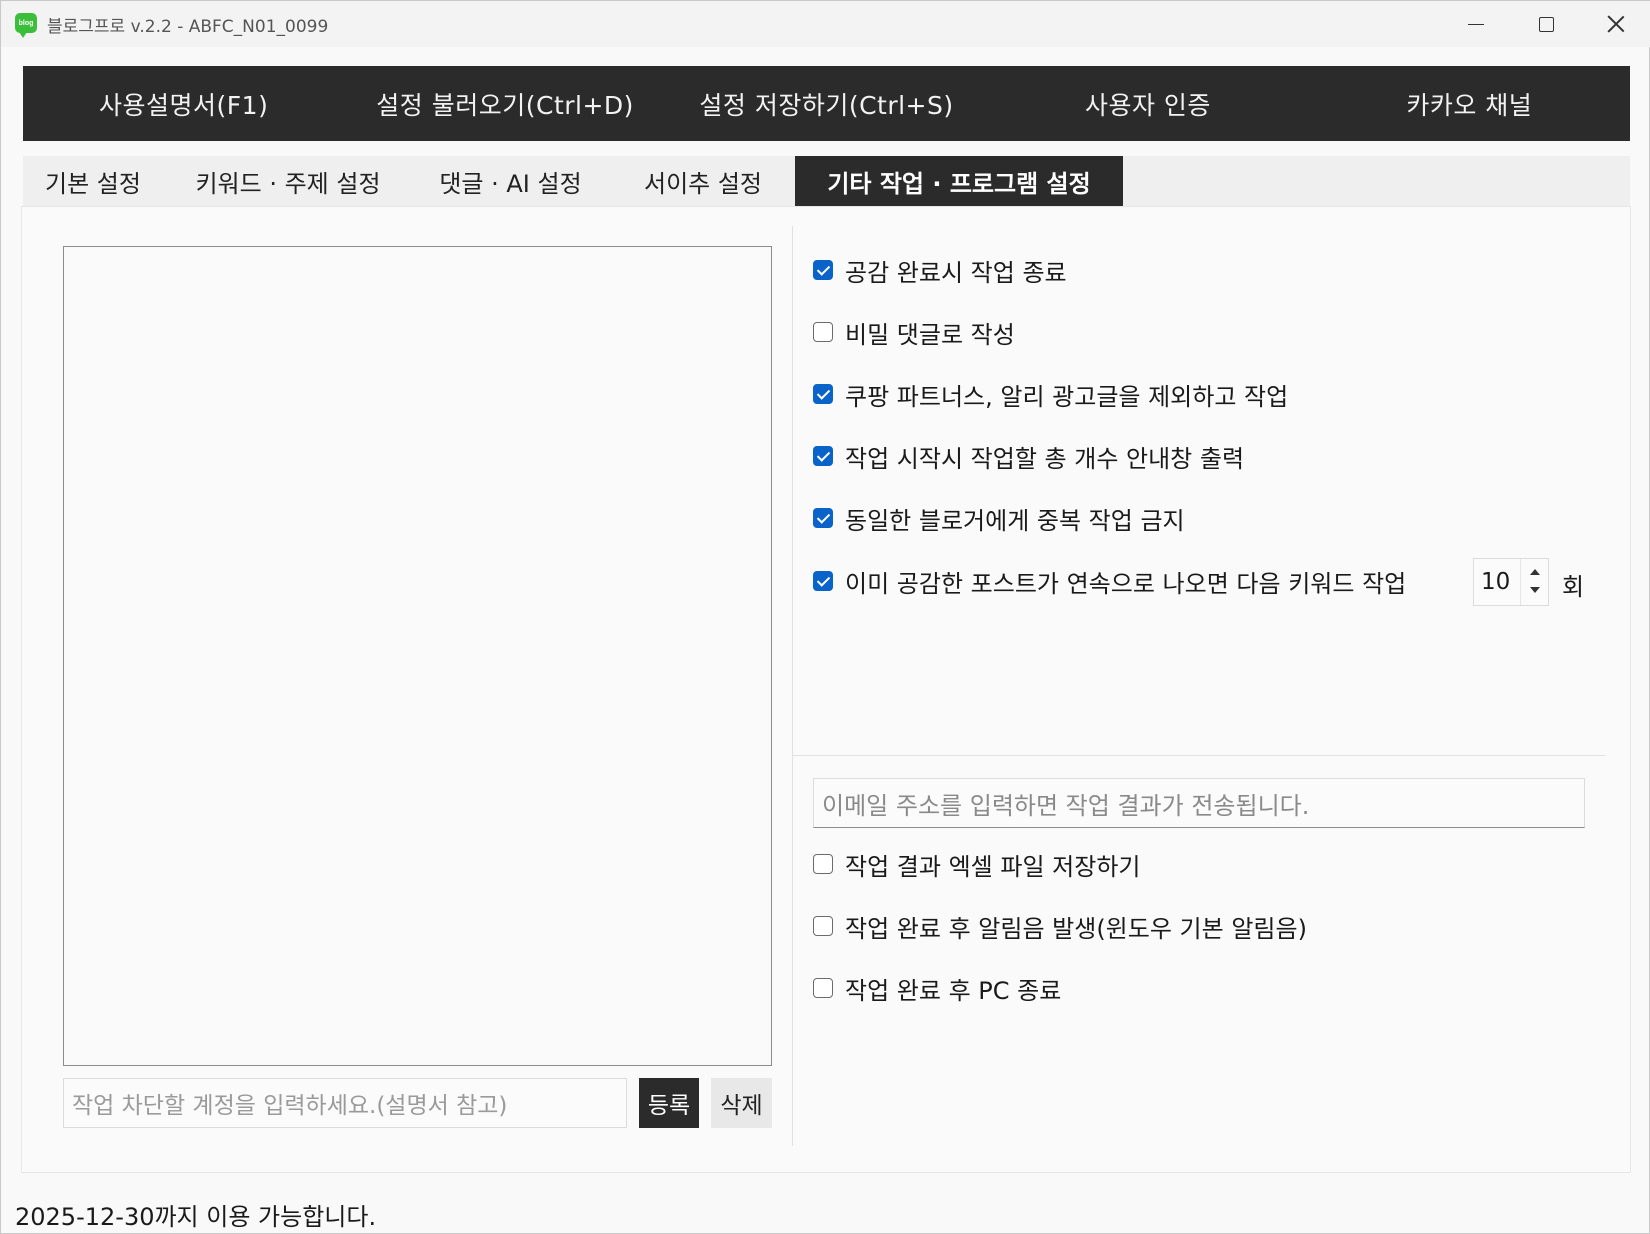  Describe the element at coordinates (1067, 396) in the screenshot. I see `option-label: 쿠팡 파트너스, 알리 광고글을 제외하고 작업` at that location.